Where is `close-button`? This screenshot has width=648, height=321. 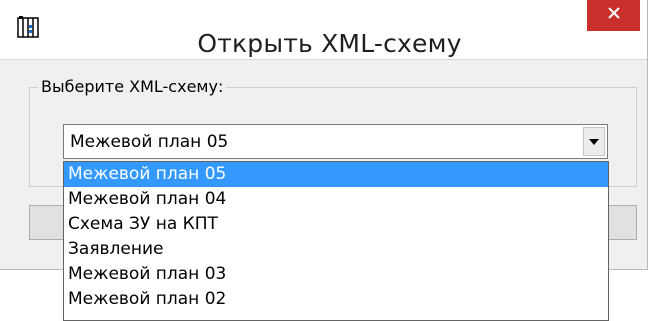 close-button is located at coordinates (613, 15).